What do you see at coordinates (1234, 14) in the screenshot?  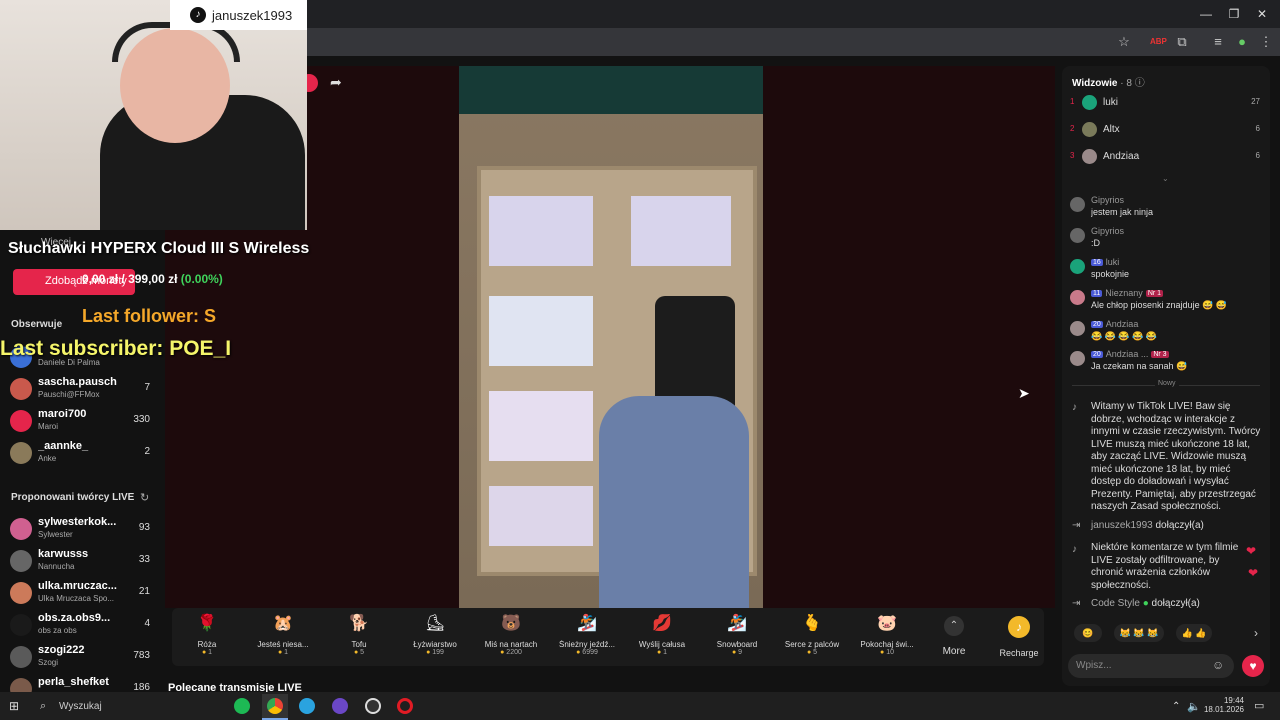 I see `restore-icon: ❐` at bounding box center [1234, 14].